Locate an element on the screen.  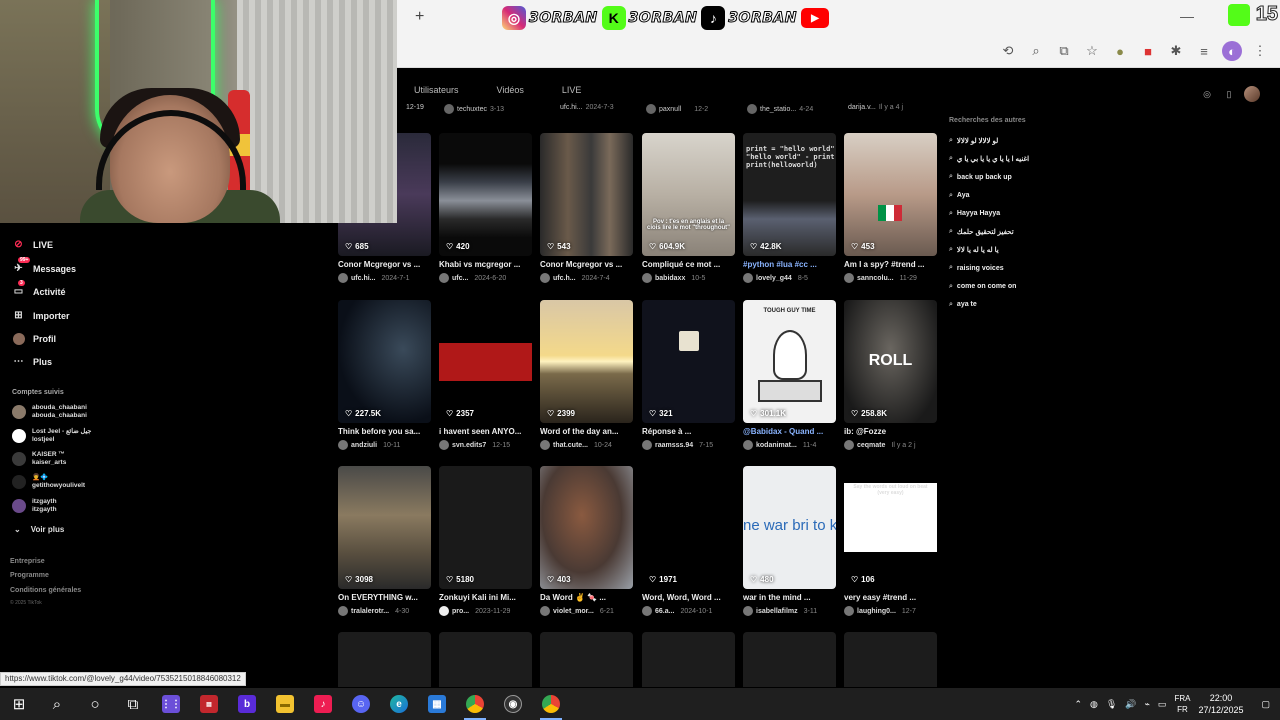
related-search-item: ⌕ لو لالالا لو لالالا is located at coordinates (1049, 141).